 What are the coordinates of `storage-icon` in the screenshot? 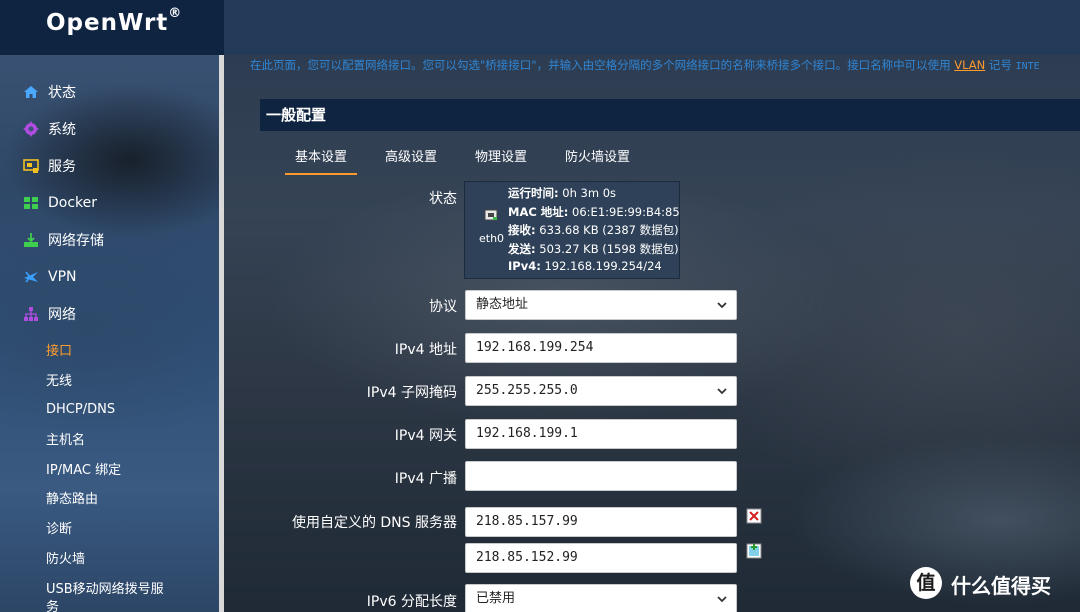 It's located at (31, 240).